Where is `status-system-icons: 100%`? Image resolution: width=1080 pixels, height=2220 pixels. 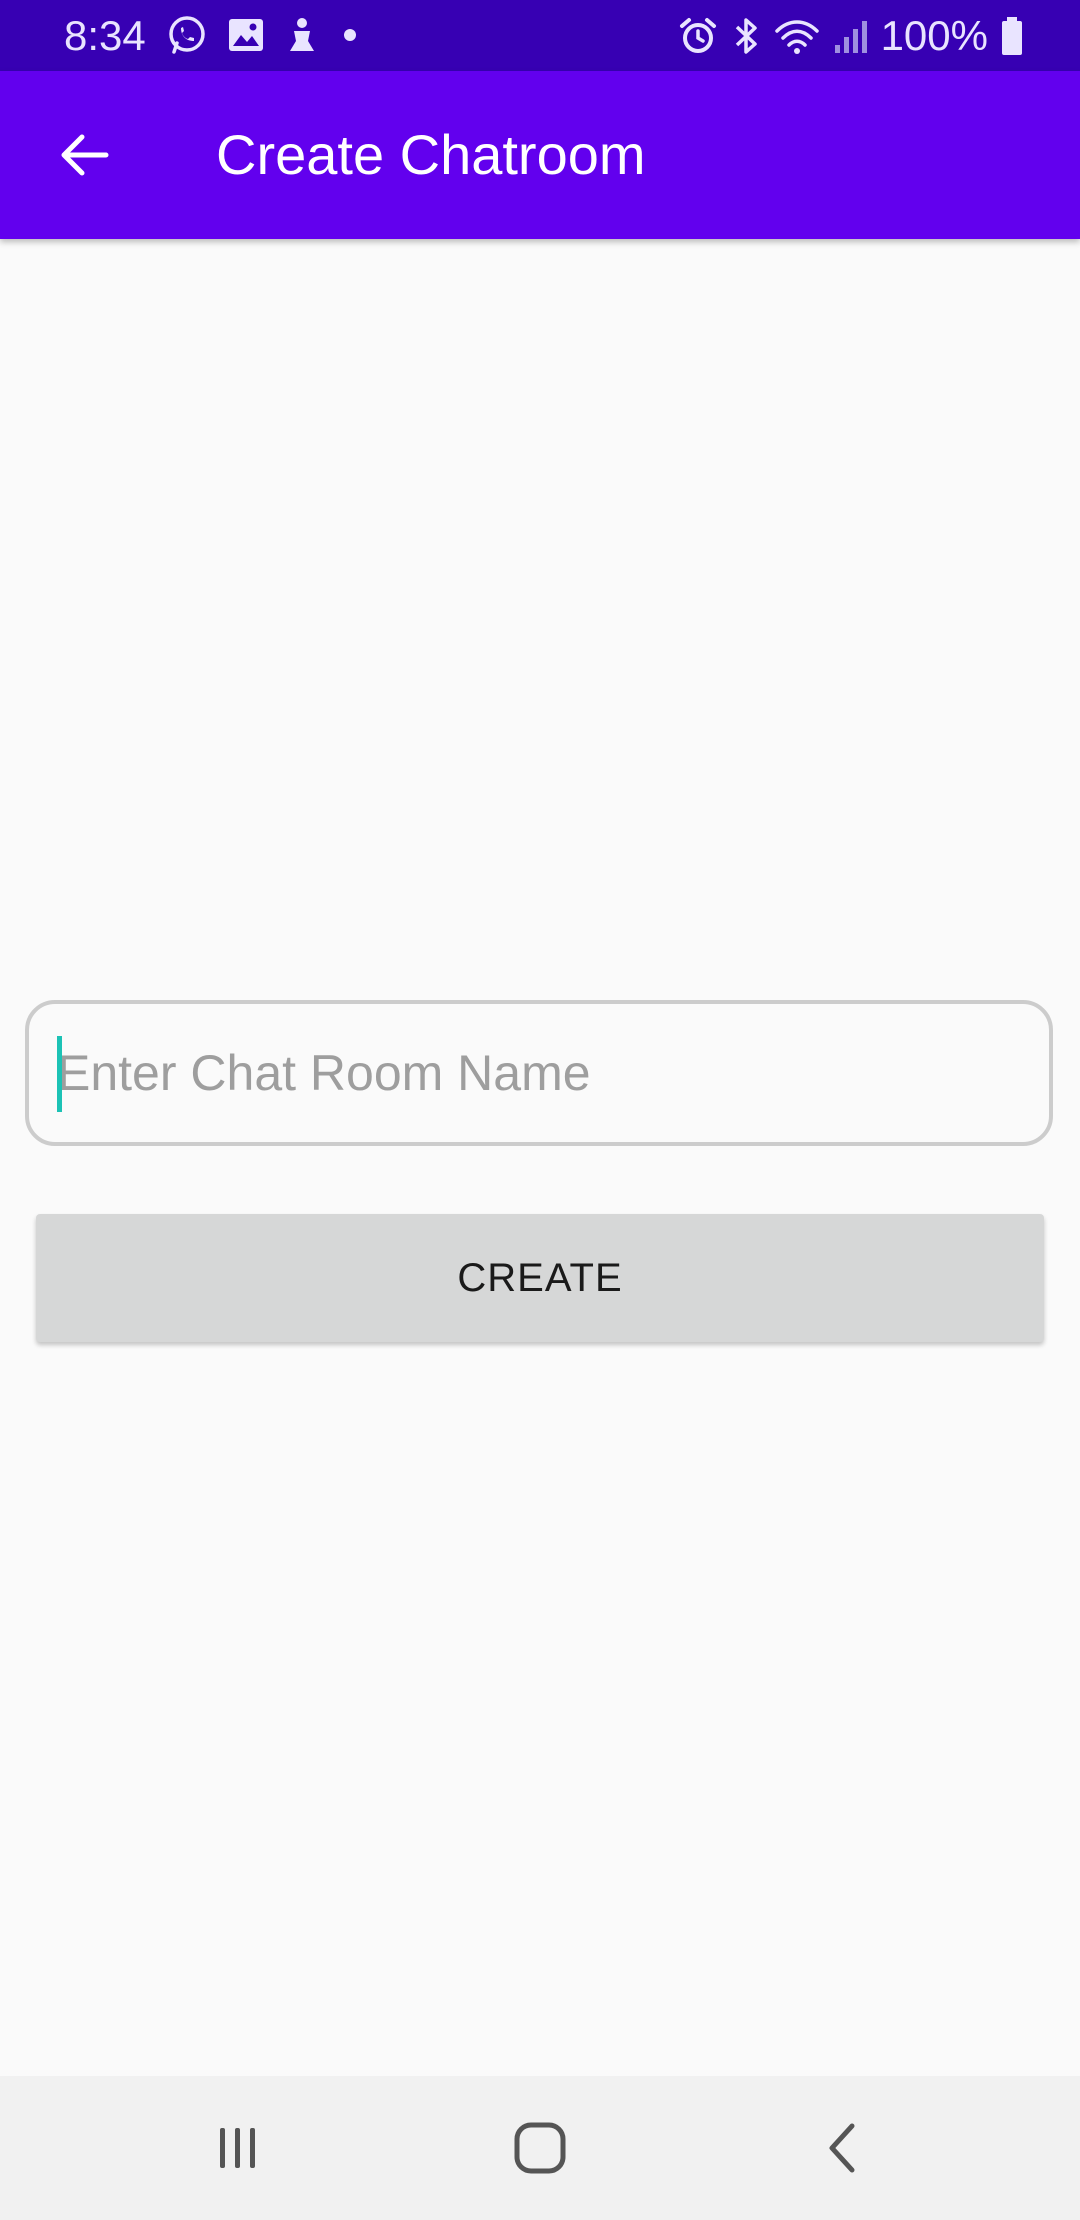 status-system-icons: 100% is located at coordinates (850, 35).